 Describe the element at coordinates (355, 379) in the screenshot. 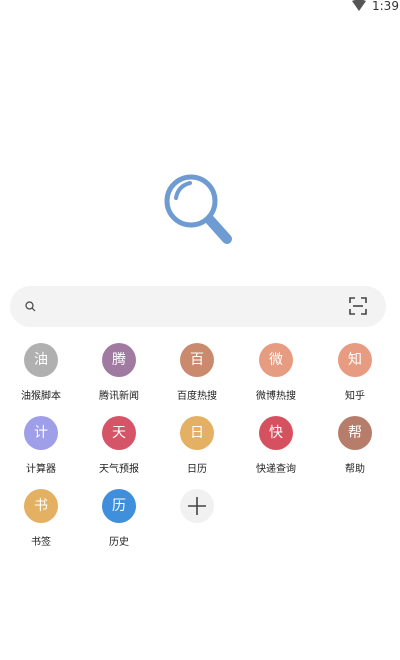

I see `shortcut-item: 知 知乎` at that location.